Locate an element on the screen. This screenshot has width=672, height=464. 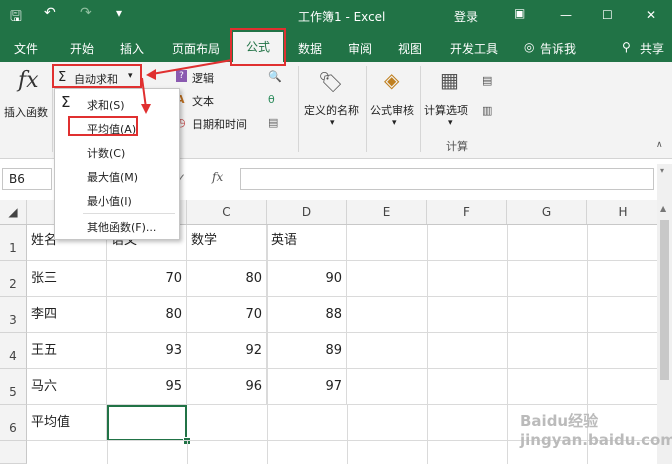
watermark: Baidu经验 jingyan.baidu.com is located at coordinates (596, 430).